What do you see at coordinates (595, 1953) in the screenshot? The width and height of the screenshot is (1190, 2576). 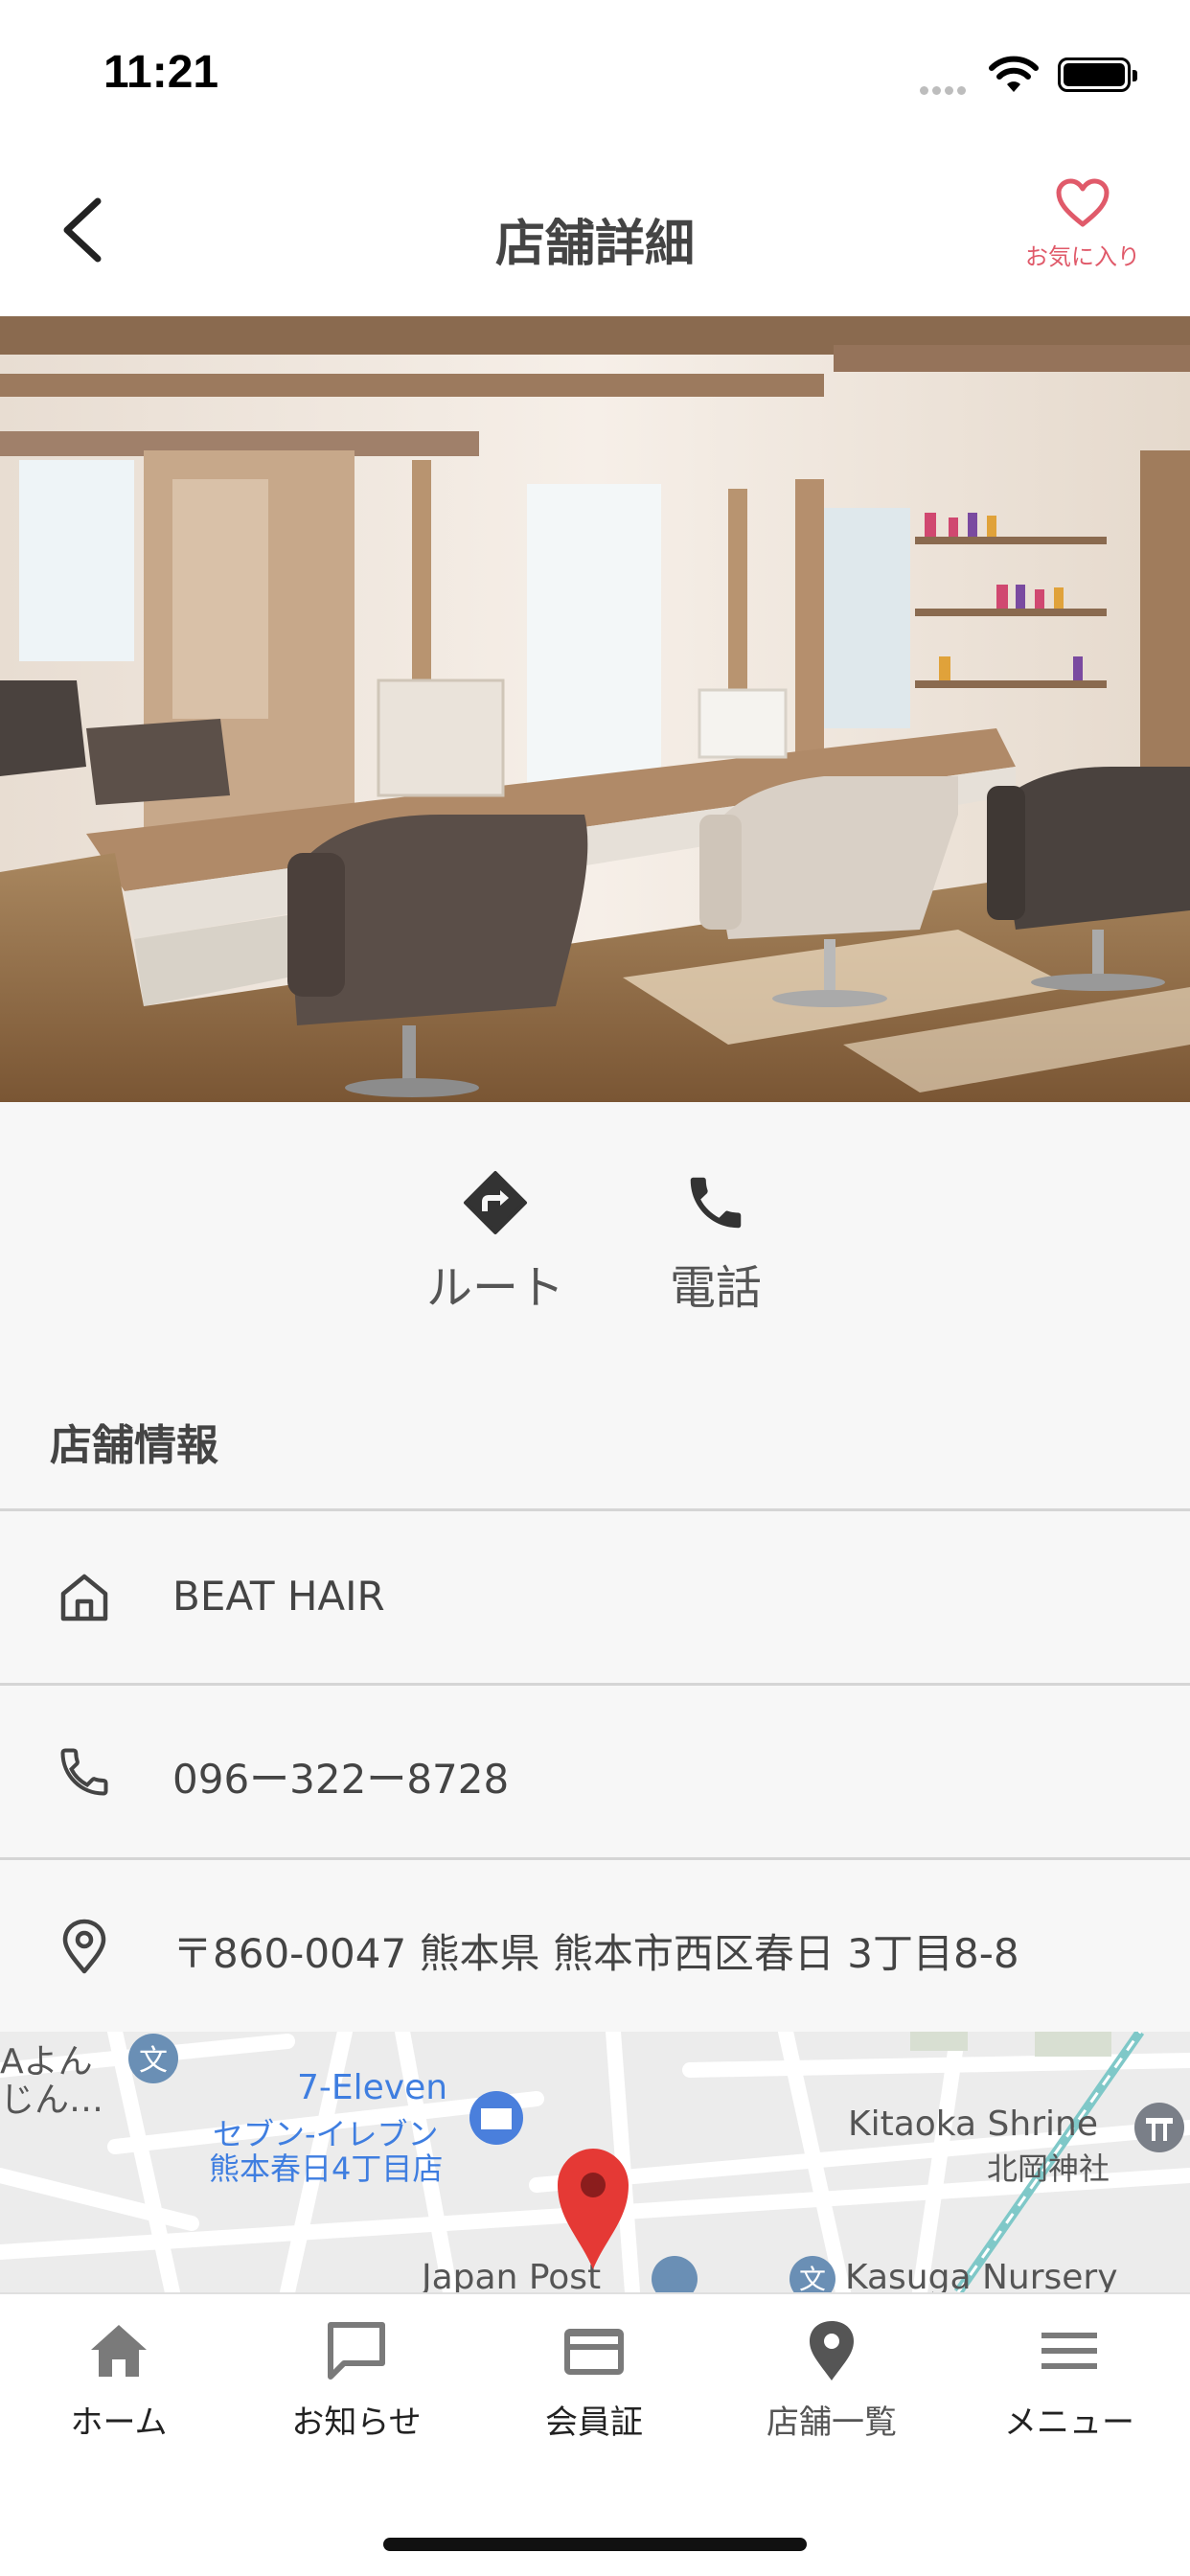 I see `store-address: 〒860-0047 熊本県 熊本市西区春日 3丁目8-8` at bounding box center [595, 1953].